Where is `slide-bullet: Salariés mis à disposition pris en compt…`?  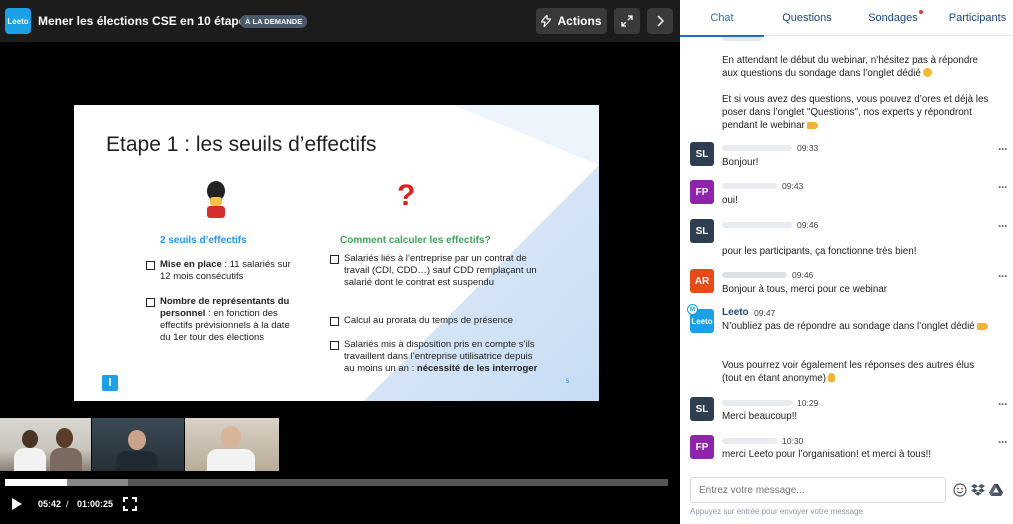 slide-bullet: Salariés mis à disposition pris en compt… is located at coordinates (434, 356).